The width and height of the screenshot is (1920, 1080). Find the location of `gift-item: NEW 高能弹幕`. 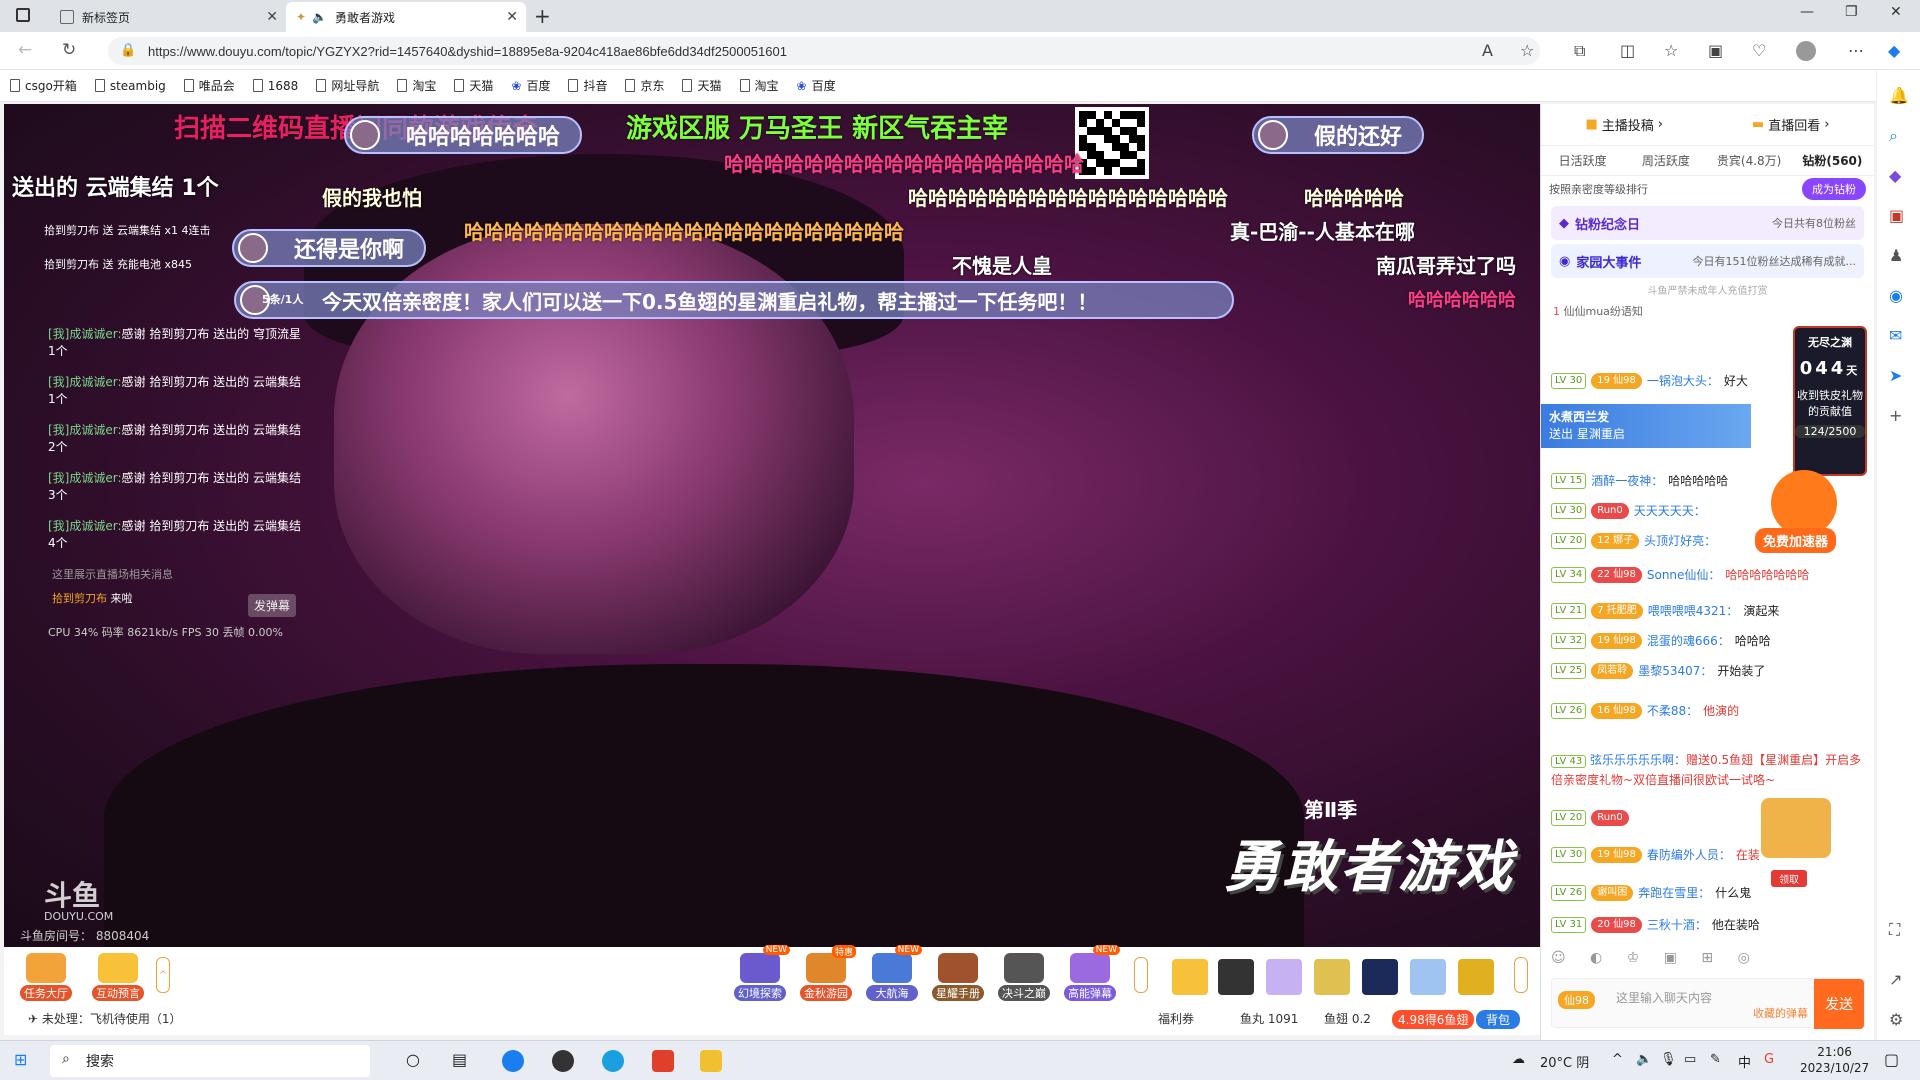

gift-item: NEW 高能弹幕 is located at coordinates (1092, 973).